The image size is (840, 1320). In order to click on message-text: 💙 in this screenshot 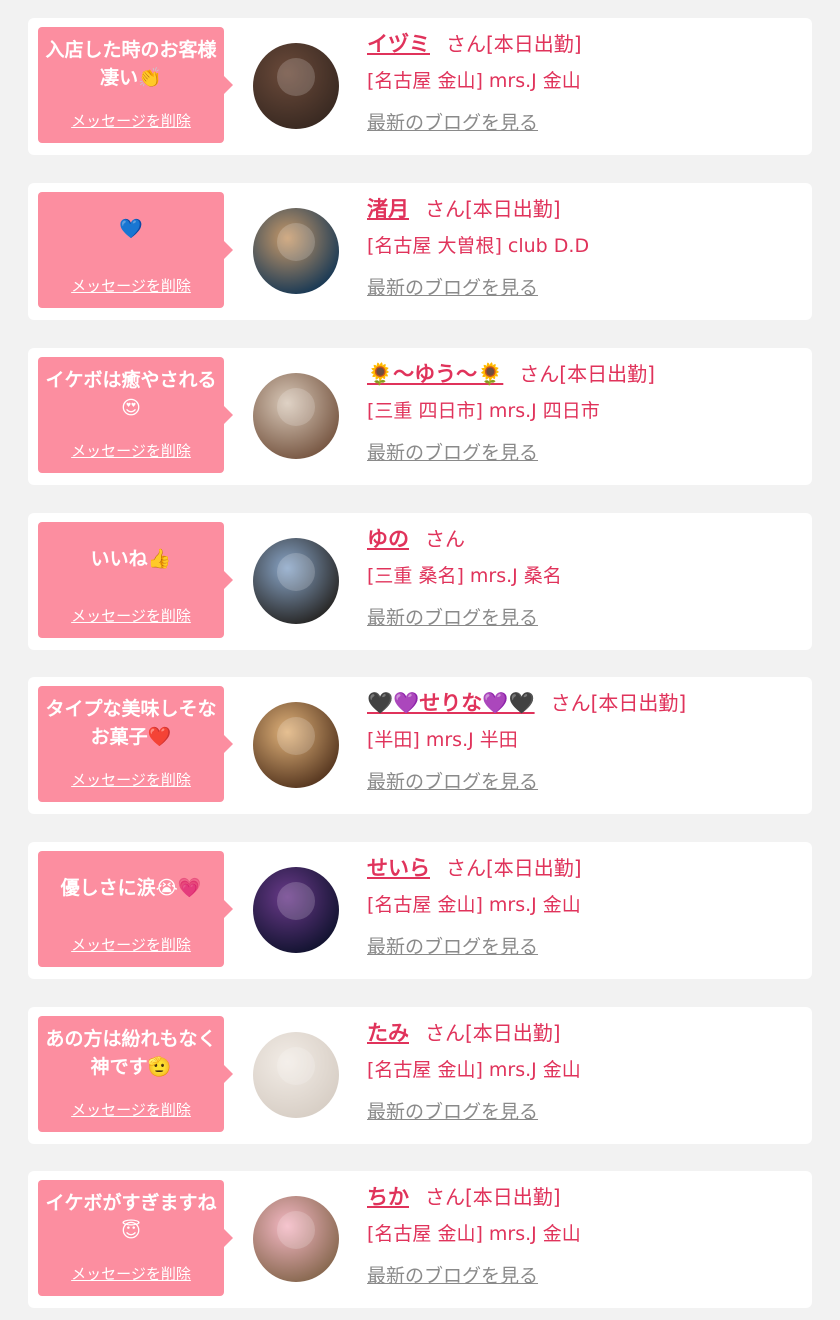, I will do `click(131, 229)`.